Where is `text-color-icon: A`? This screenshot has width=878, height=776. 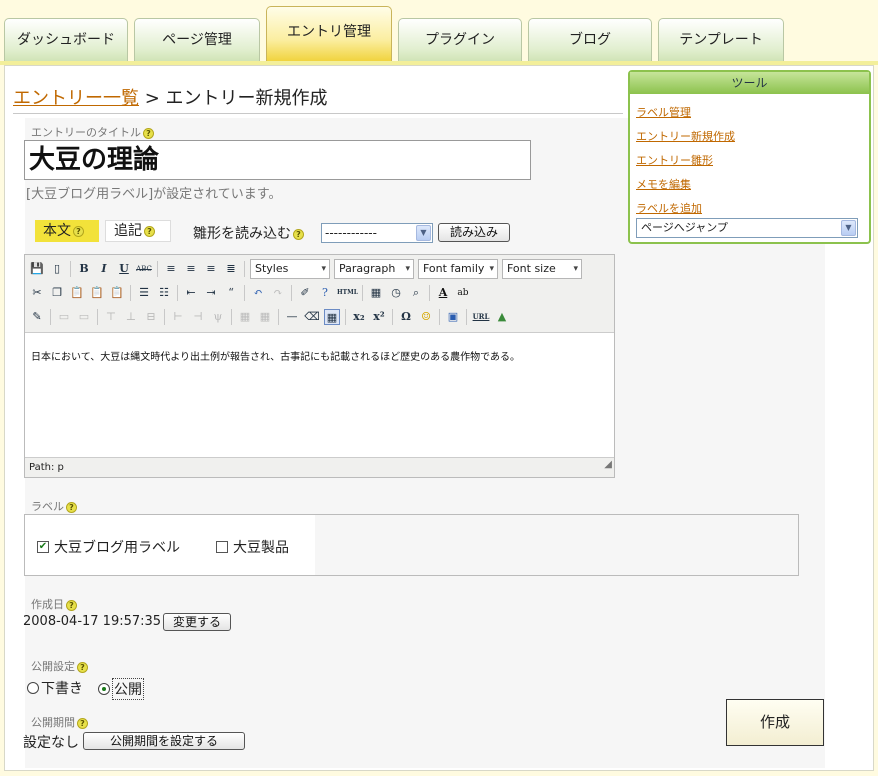
text-color-icon: A is located at coordinates (443, 293).